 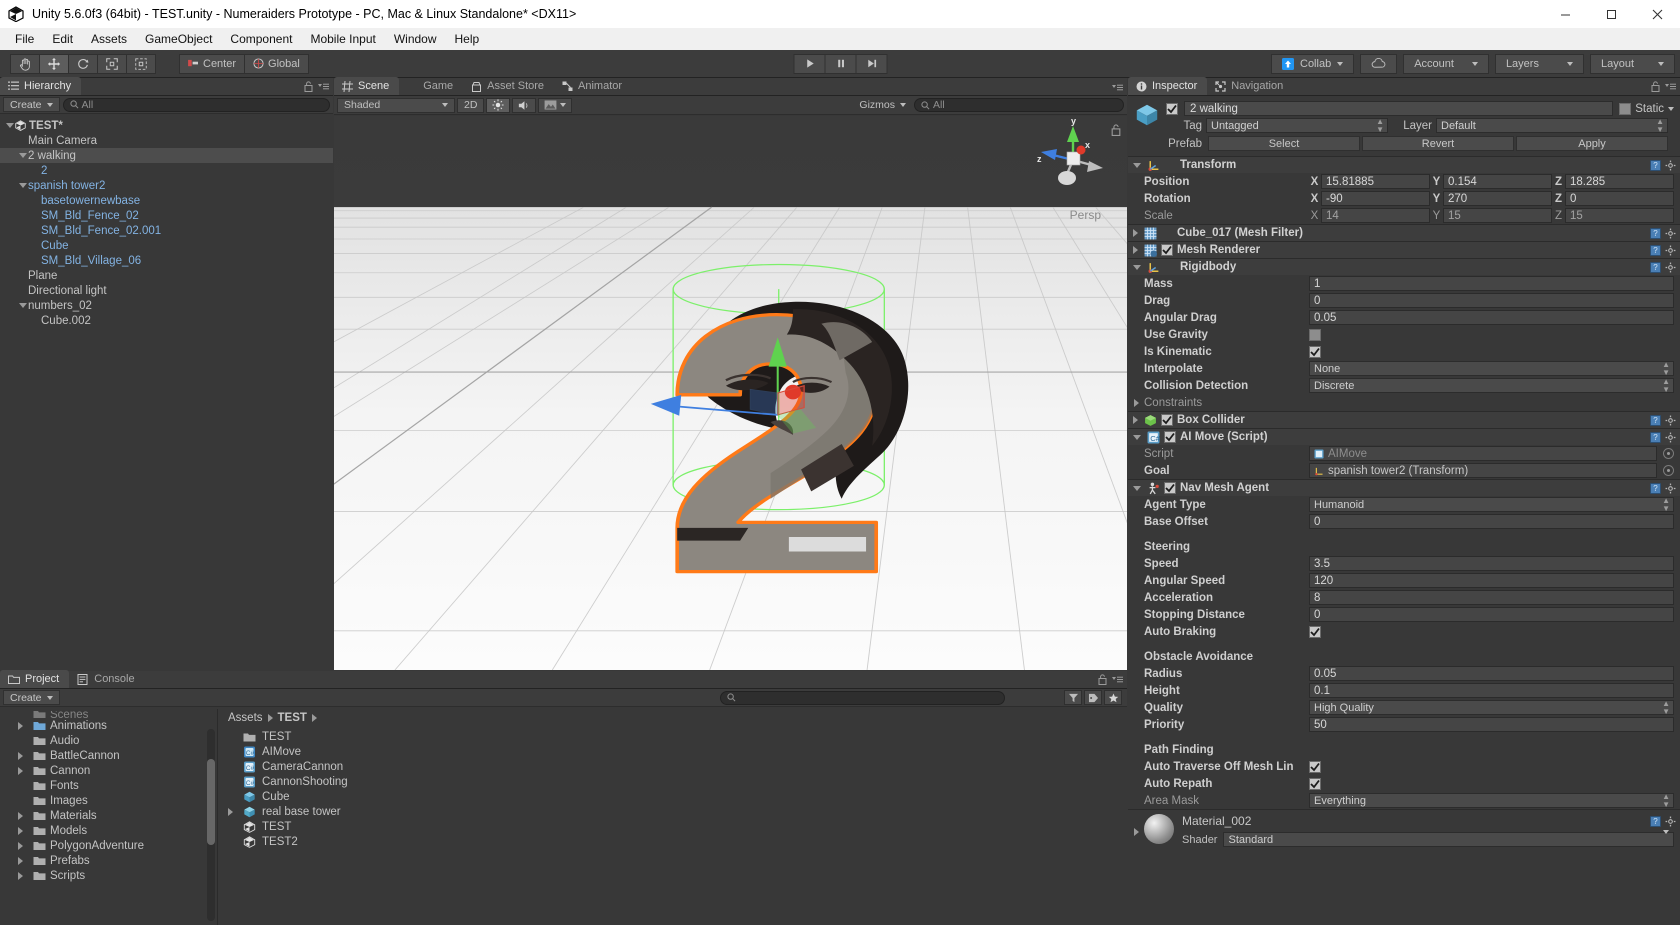 I want to click on input-angular-speed: 120, so click(x=1491, y=580).